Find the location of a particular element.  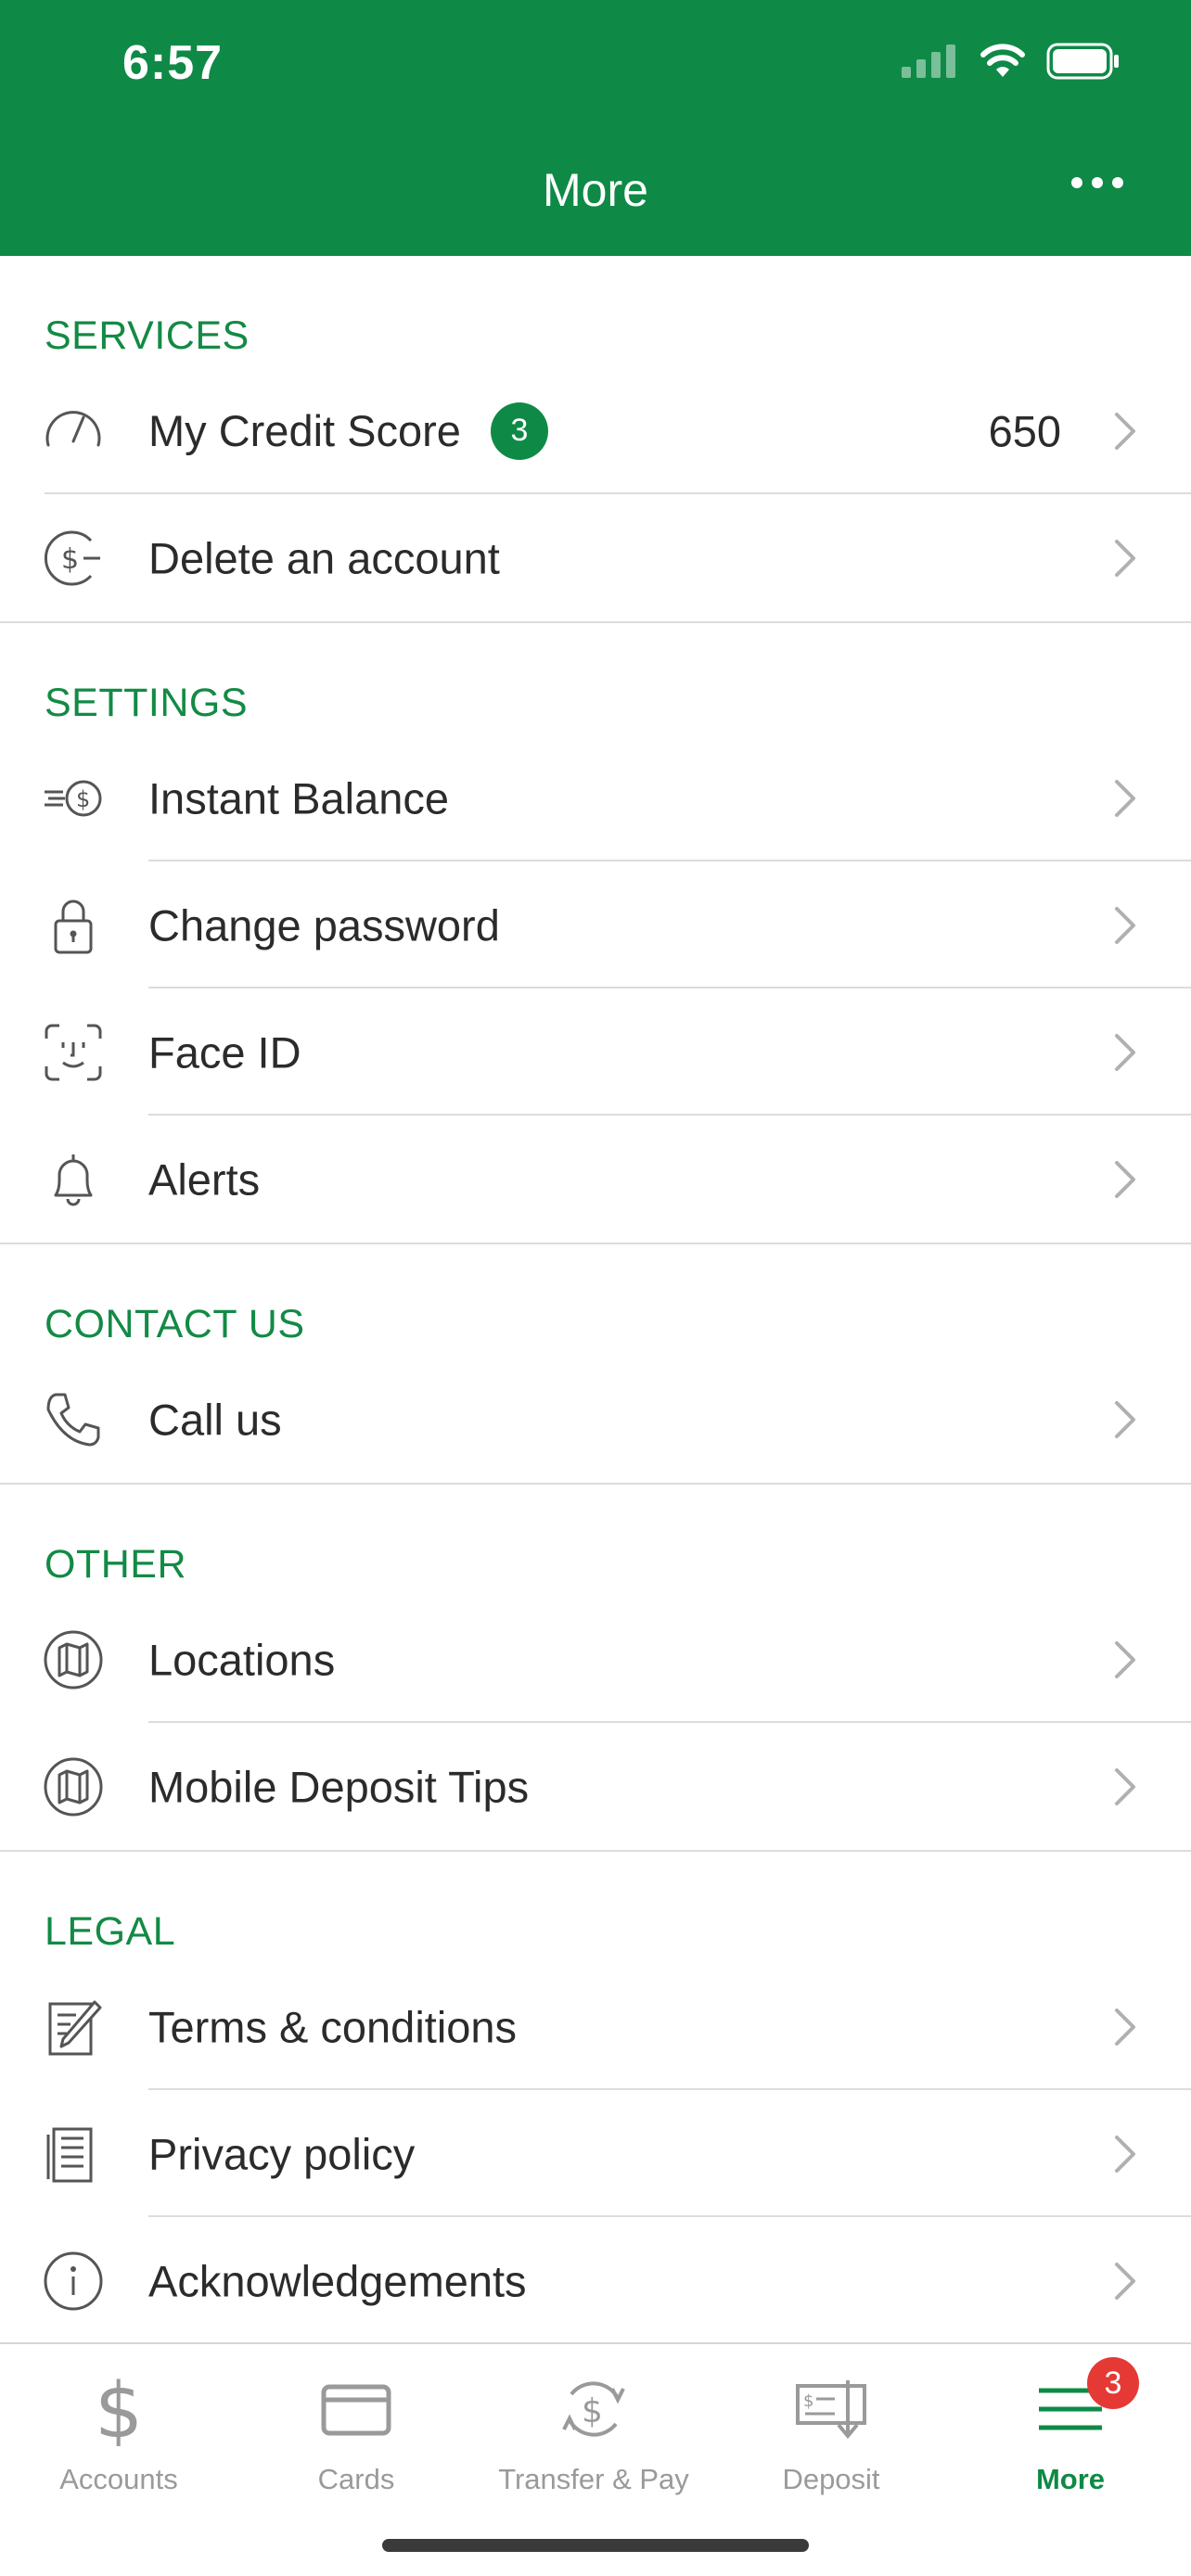

tab-more: More 3 is located at coordinates (1070, 2423).